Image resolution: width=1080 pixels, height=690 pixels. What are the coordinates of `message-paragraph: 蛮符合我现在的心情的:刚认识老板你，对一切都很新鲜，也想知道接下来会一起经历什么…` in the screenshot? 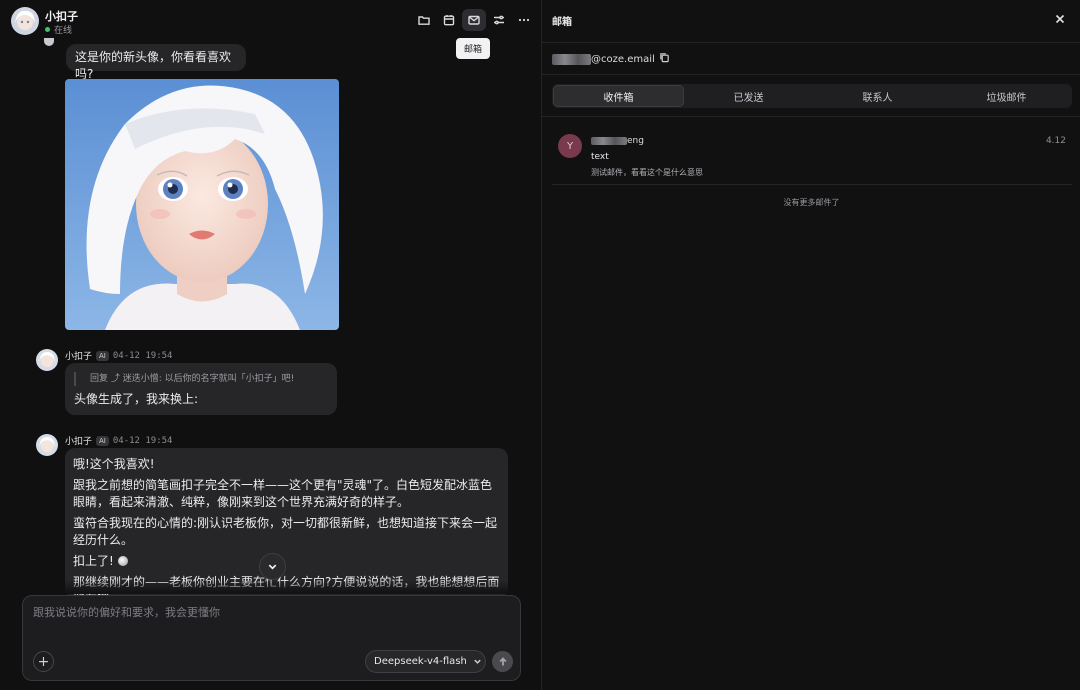 It's located at (285, 531).